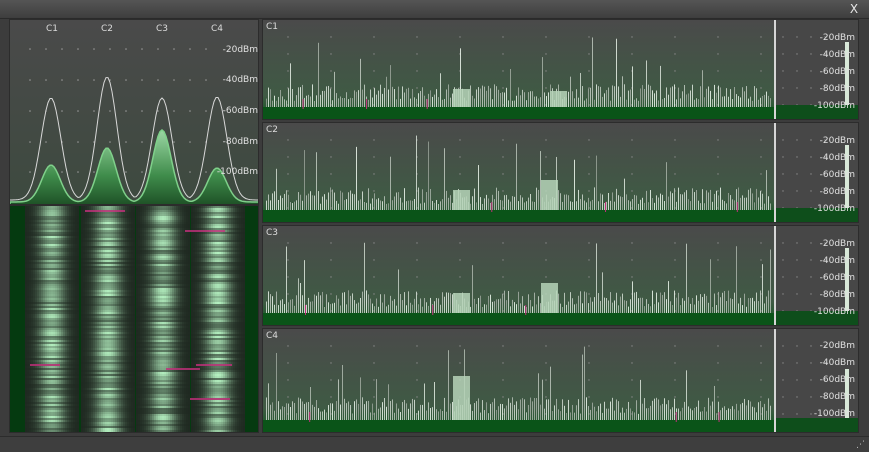  I want to click on overview-channel-label: C2, so click(107, 29).